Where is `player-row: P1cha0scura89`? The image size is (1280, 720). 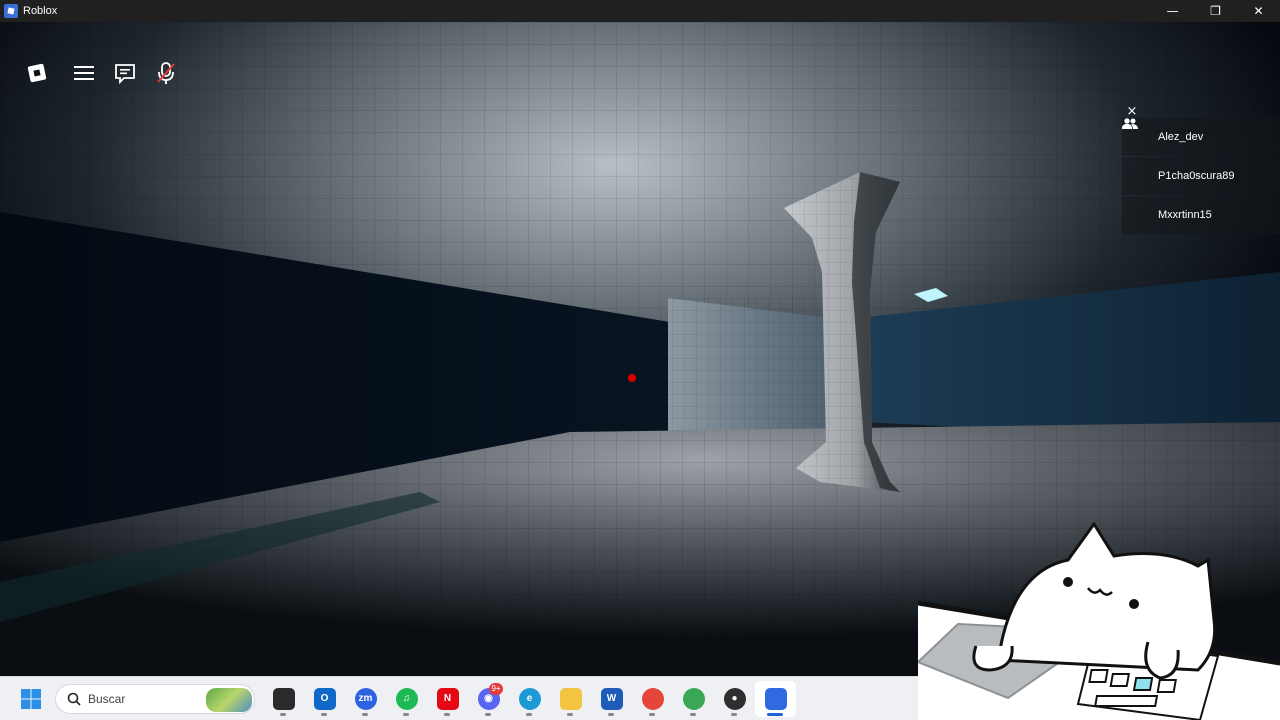 player-row: P1cha0scura89 is located at coordinates (1201, 176).